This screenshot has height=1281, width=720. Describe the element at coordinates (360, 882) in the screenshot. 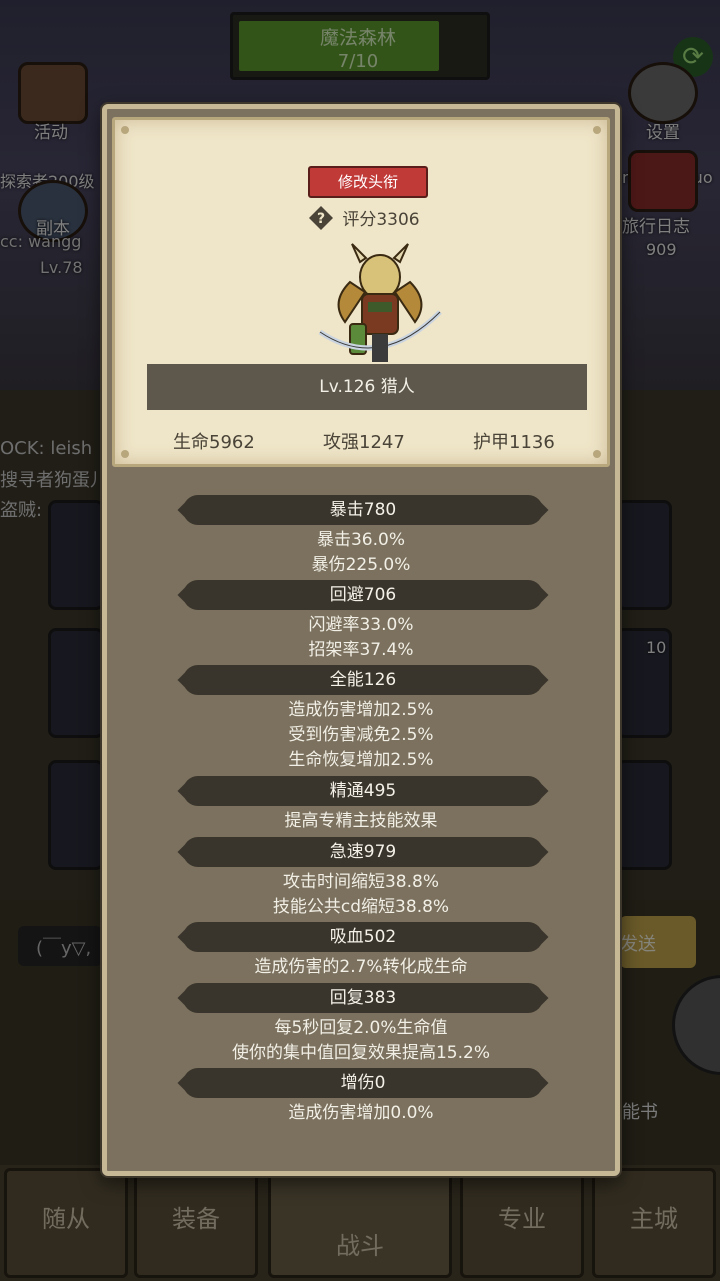

I see `attr-attack-speed: 攻击时间缩短38.8%` at that location.